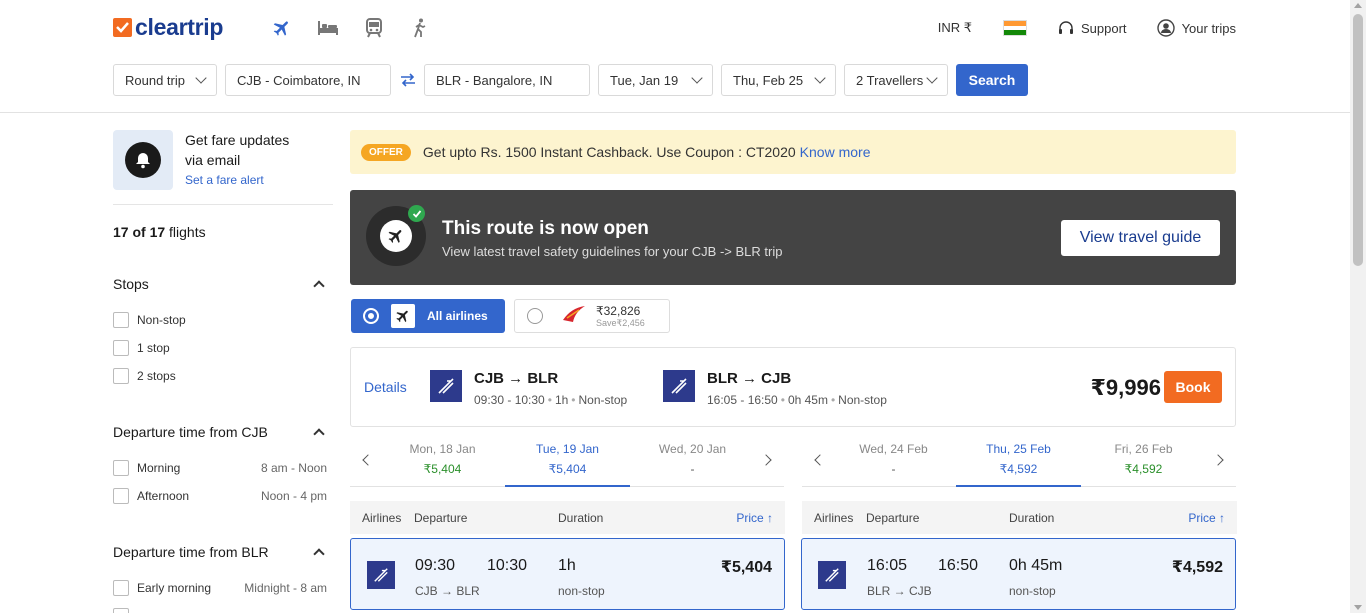  I want to click on page-scrollbar, so click(1358, 306).